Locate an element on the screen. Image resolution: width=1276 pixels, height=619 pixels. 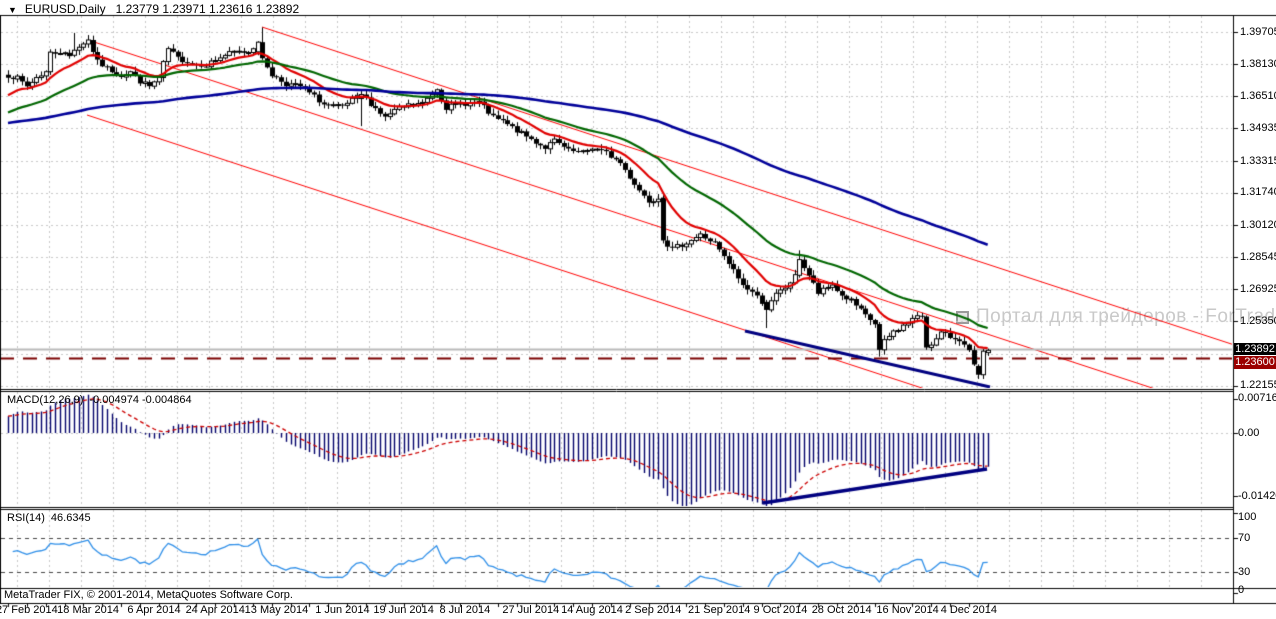
chevron-down-icon: ▼ is located at coordinates (12, 10).